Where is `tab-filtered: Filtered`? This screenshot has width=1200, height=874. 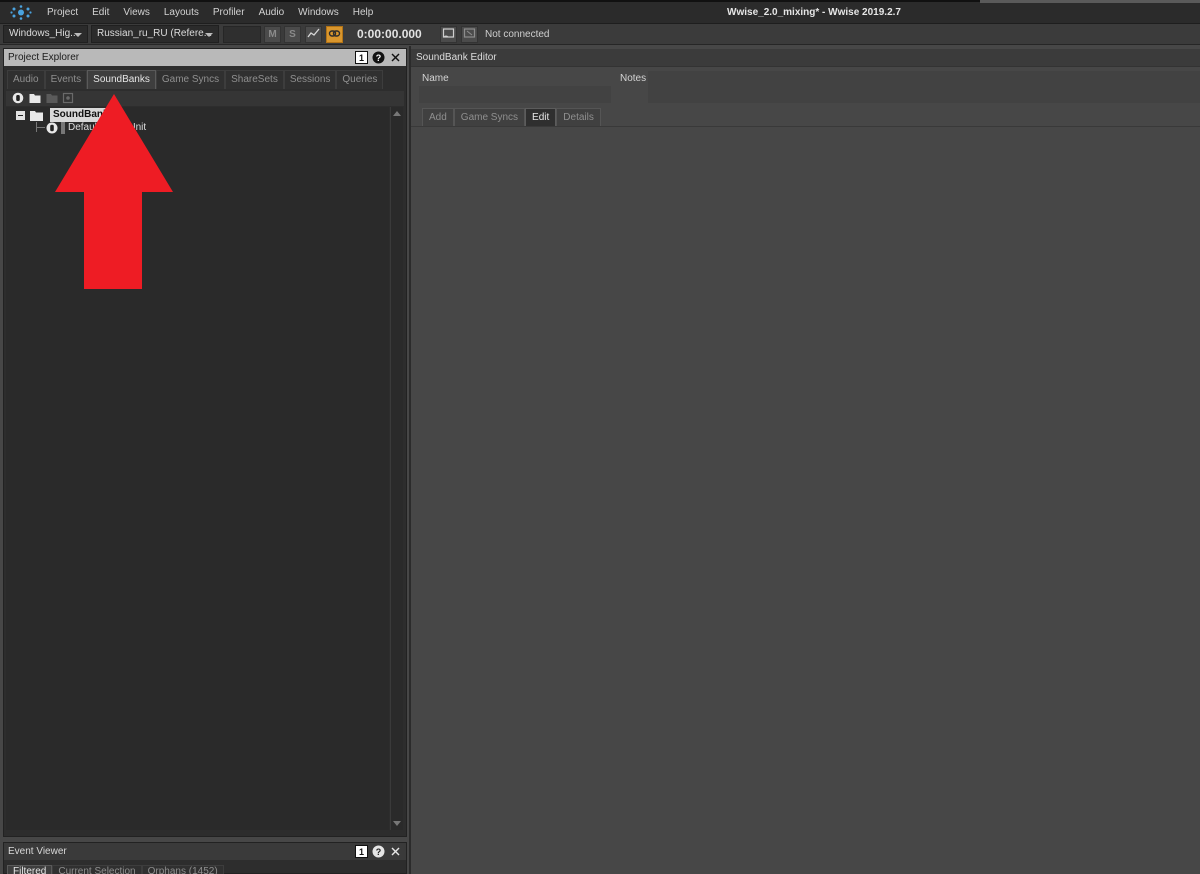
tab-filtered: Filtered is located at coordinates (30, 869).